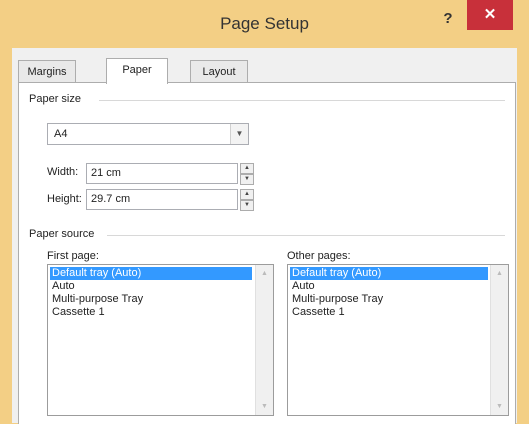  Describe the element at coordinates (219, 71) in the screenshot. I see `tab-layout: Layout` at that location.